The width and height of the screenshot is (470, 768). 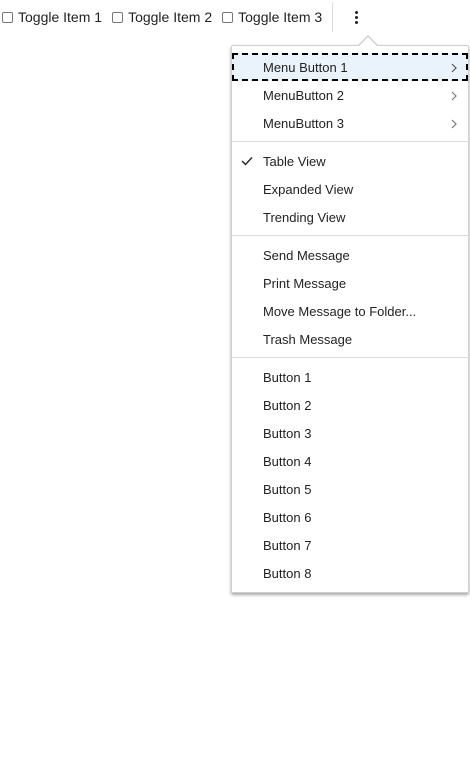 I want to click on toggle-item-2: Toggle Item 2, so click(x=162, y=17).